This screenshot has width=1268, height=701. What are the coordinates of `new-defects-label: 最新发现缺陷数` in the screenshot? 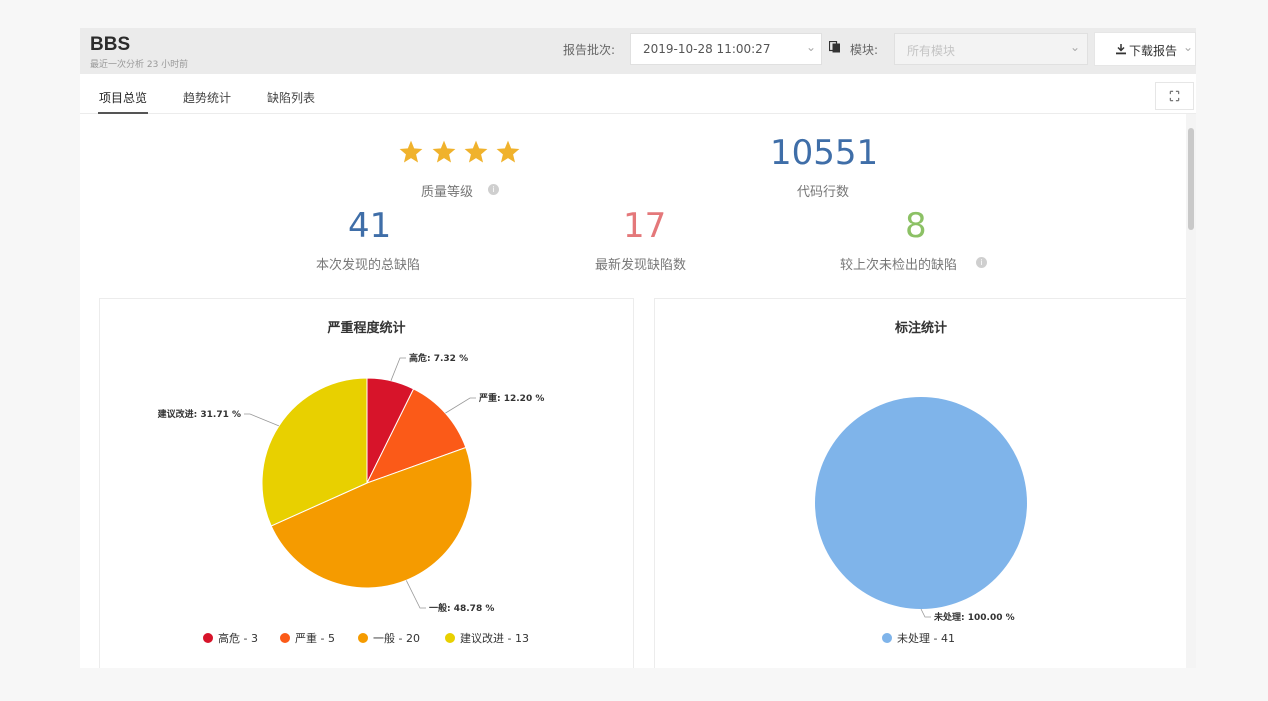 It's located at (641, 265).